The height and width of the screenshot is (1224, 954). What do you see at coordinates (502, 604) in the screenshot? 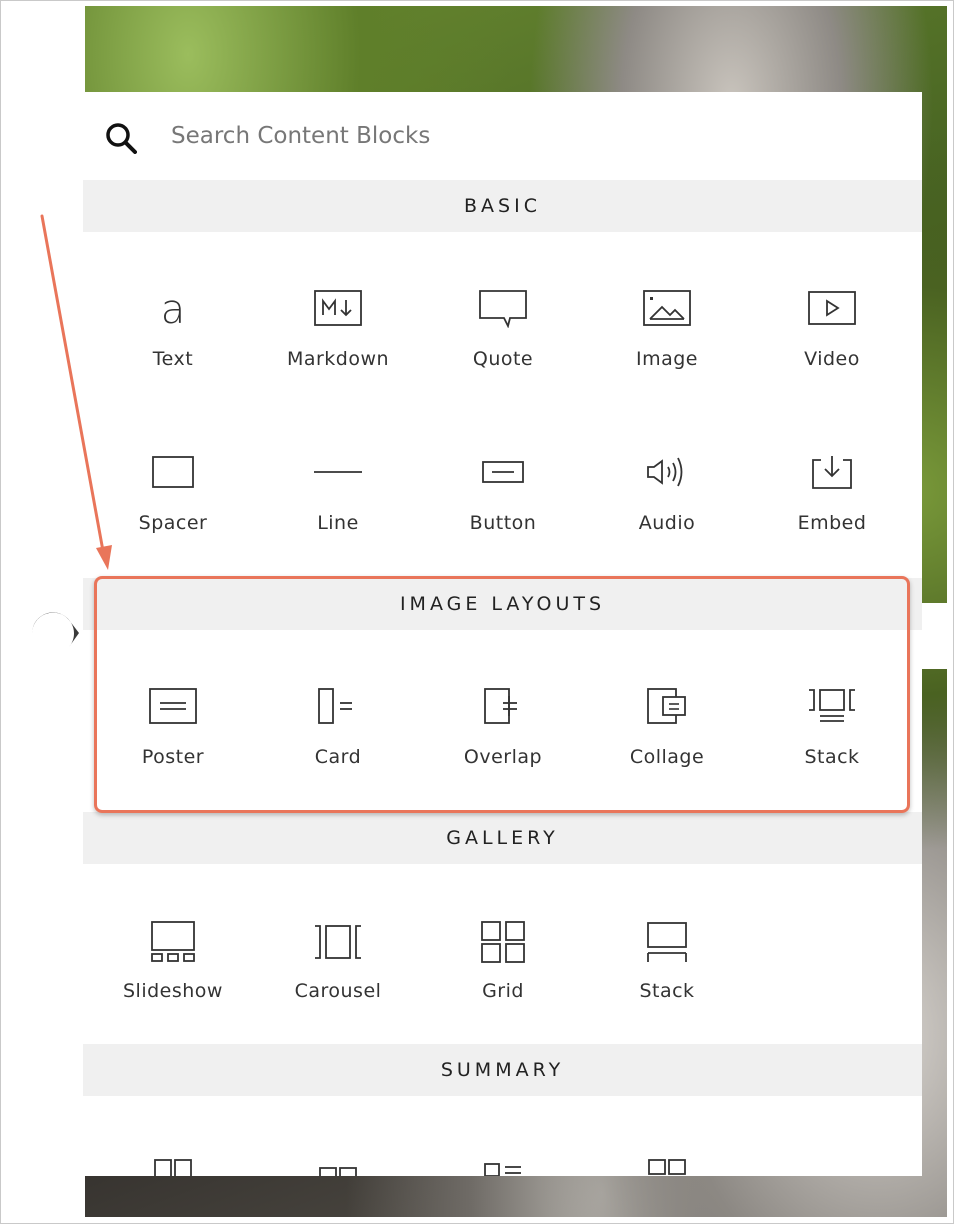
I see `section-header-image-layouts: IMAGE LAYOUTS` at bounding box center [502, 604].